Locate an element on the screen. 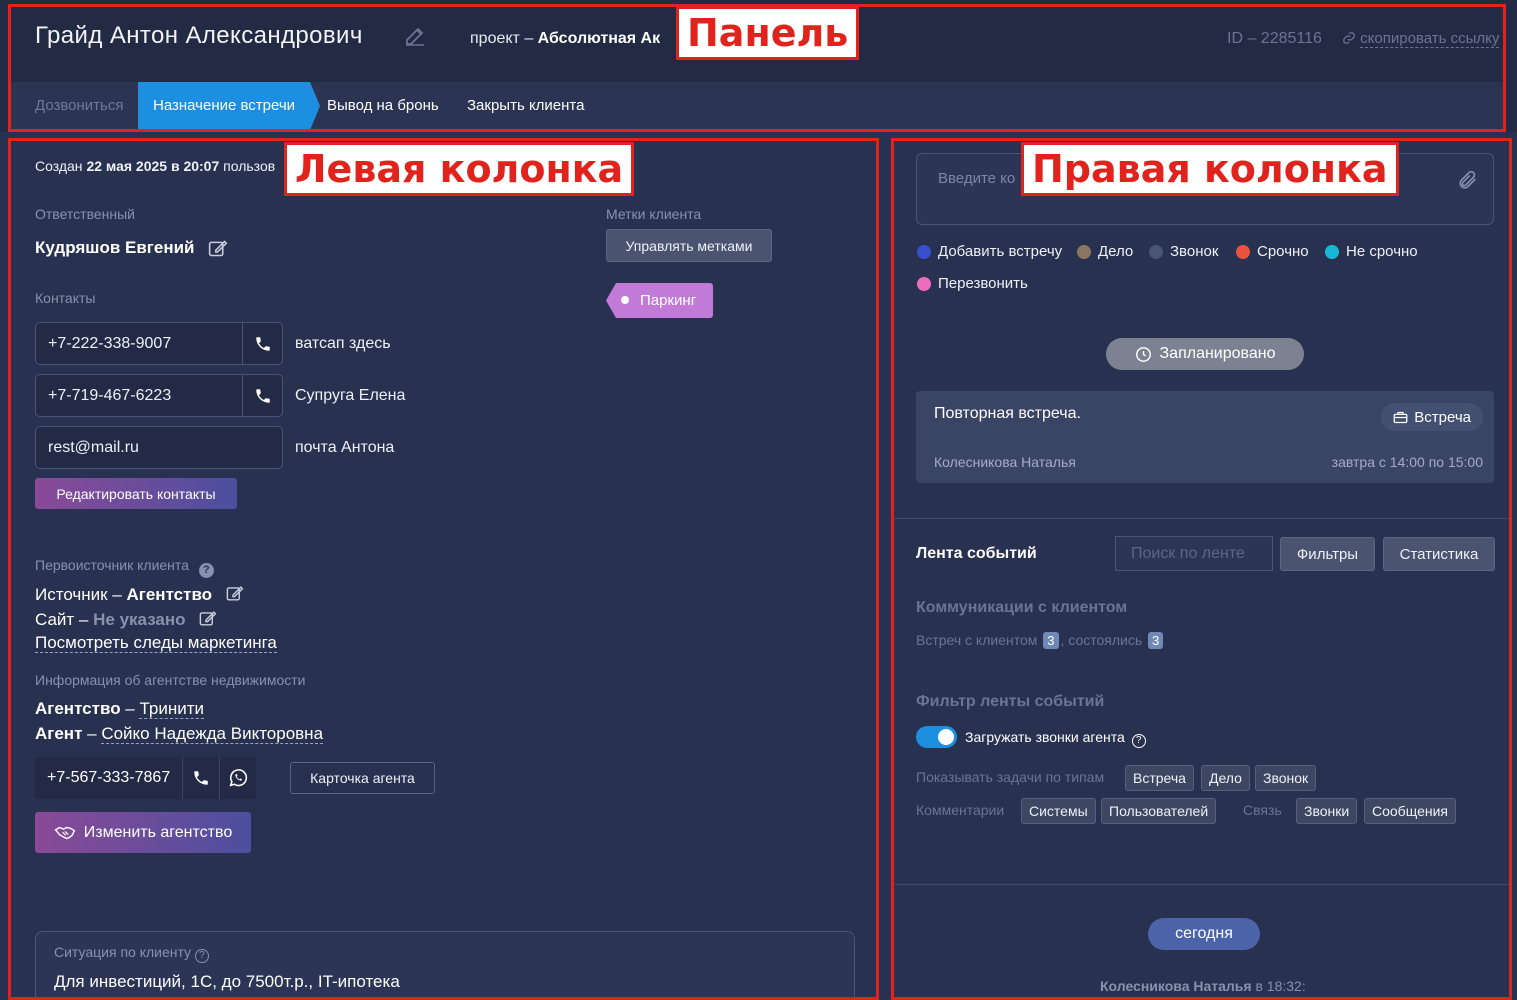 The height and width of the screenshot is (1000, 1517). project-name: Абсолютная Ак is located at coordinates (599, 38).